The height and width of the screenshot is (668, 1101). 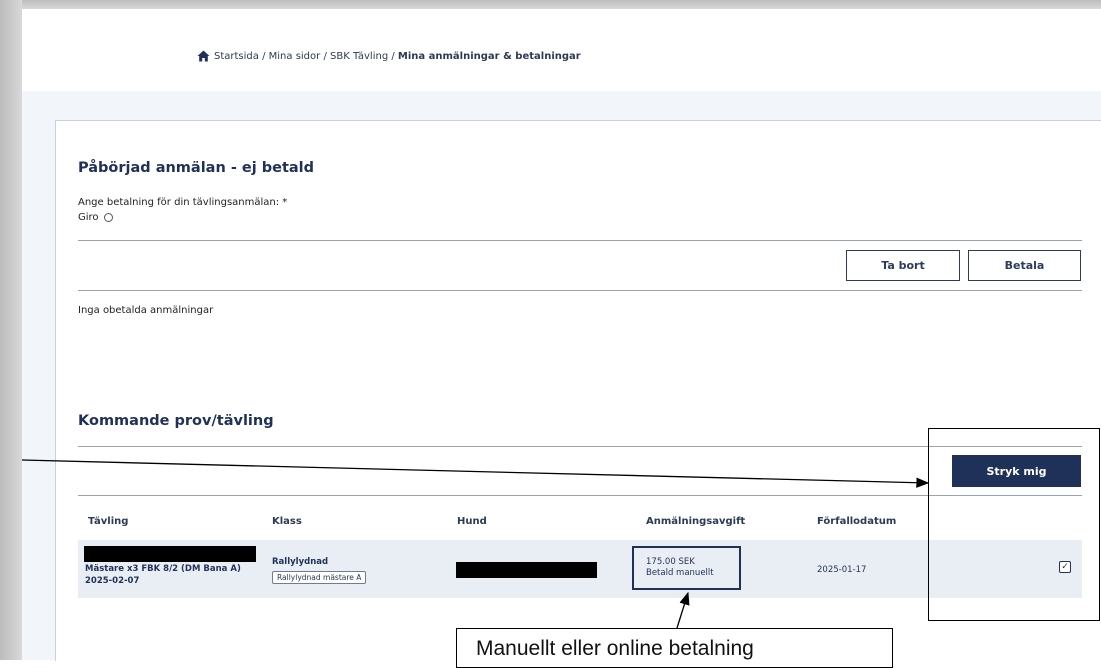 I want to click on annotation-label: Manuellt eller online betalning, so click(x=674, y=648).